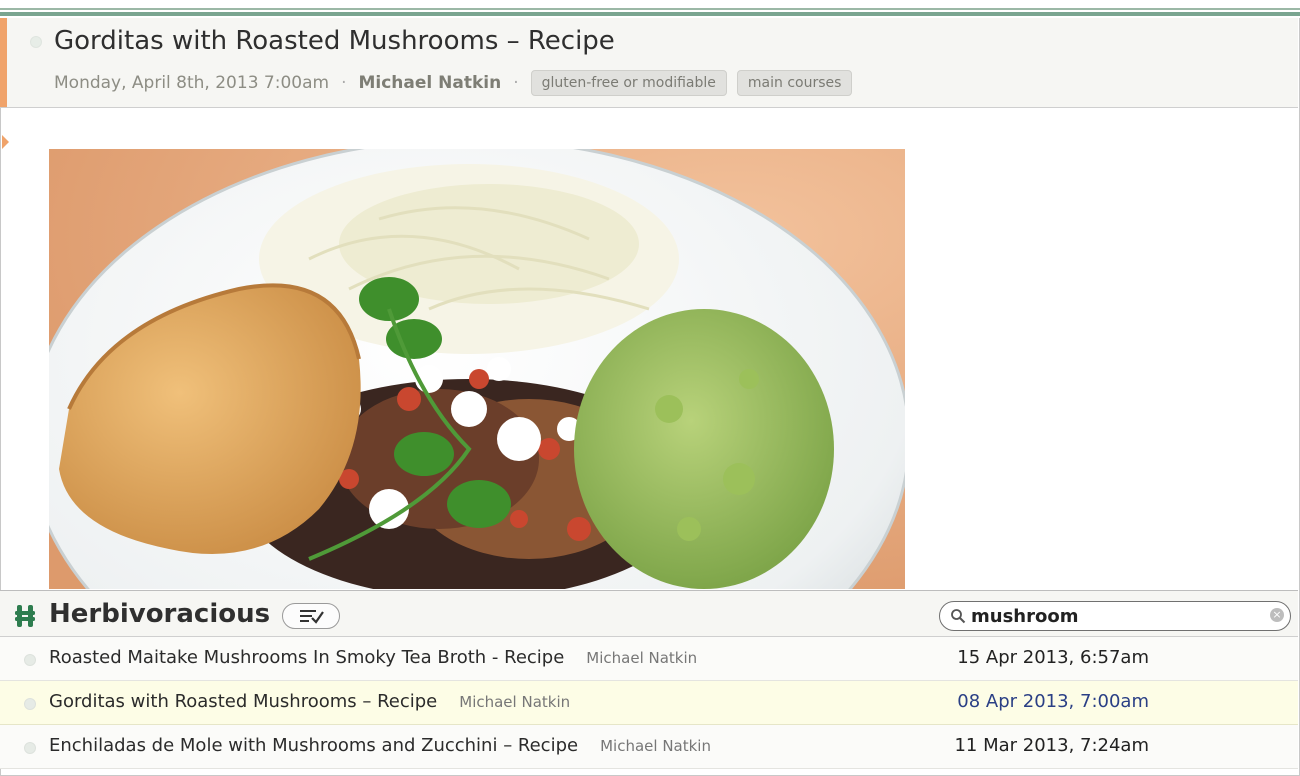 The image size is (1300, 776). Describe the element at coordinates (650, 9) in the screenshot. I see `top-stripe` at that location.